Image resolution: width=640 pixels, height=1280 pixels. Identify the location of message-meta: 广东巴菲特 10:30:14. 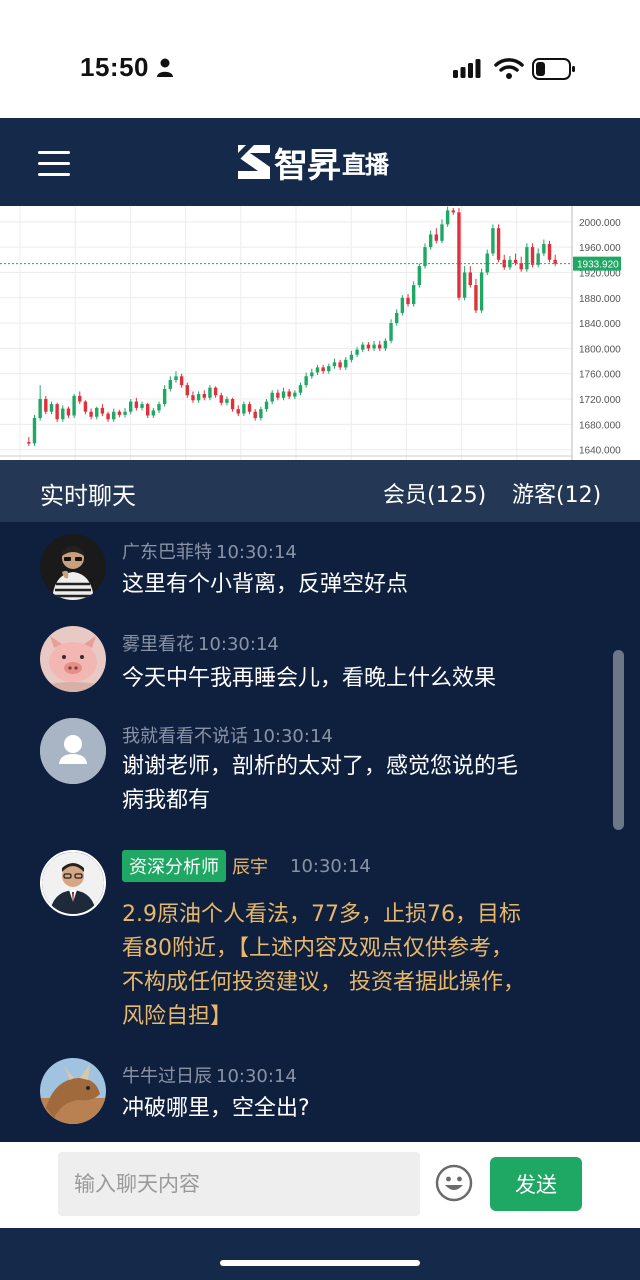
(209, 551).